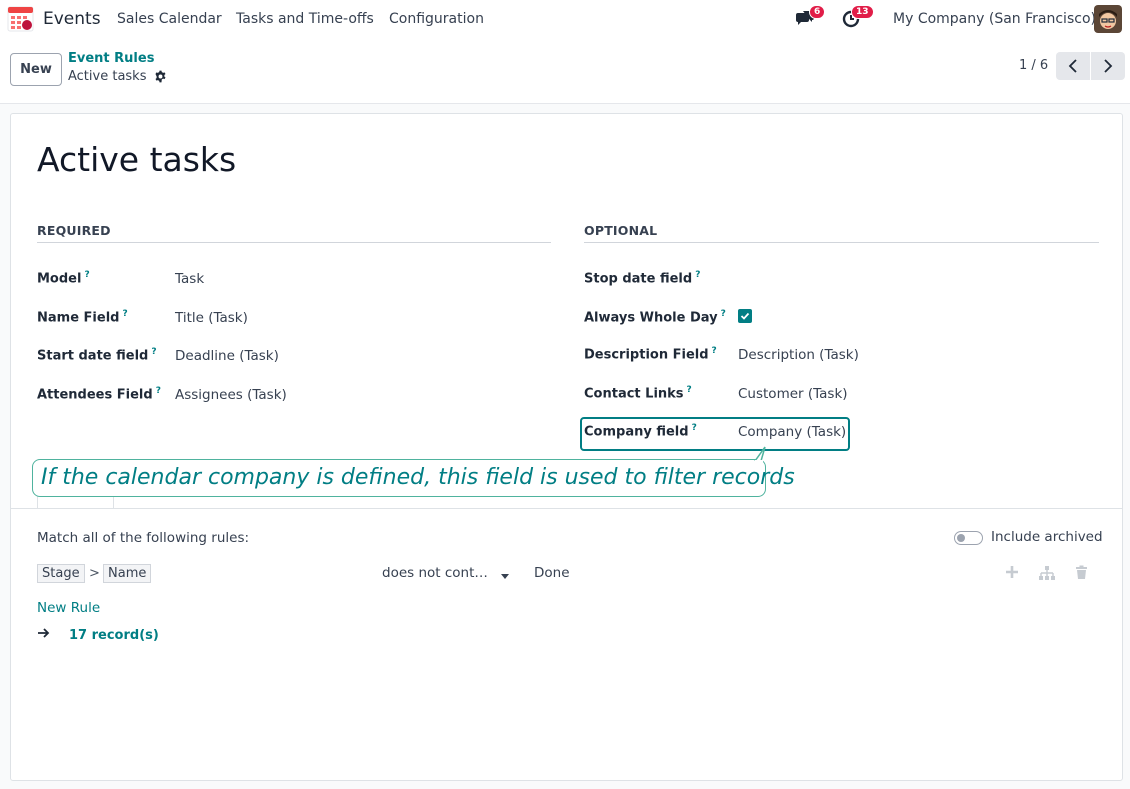 The image size is (1130, 789). What do you see at coordinates (169, 19) in the screenshot?
I see `menu-sales-calendar: Sales Calendar` at bounding box center [169, 19].